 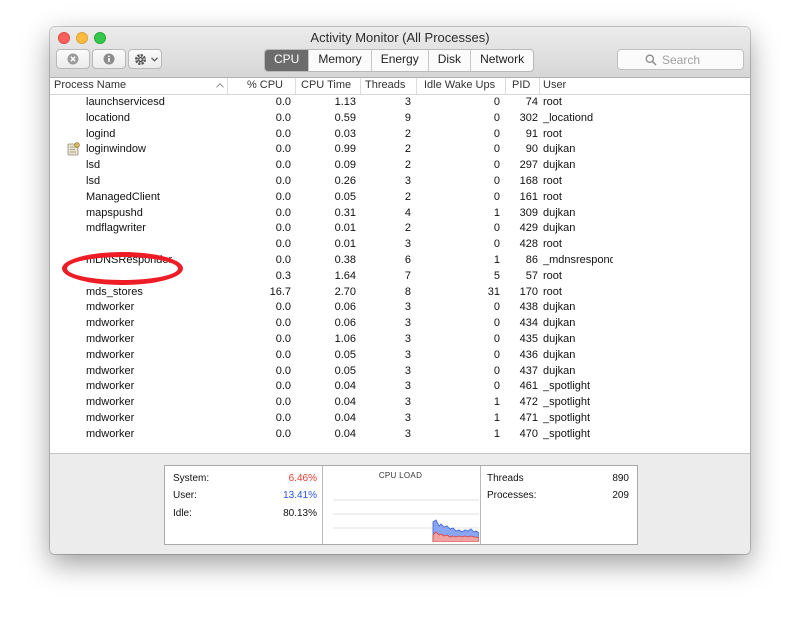 What do you see at coordinates (521, 85) in the screenshot?
I see `column-pid: PID` at bounding box center [521, 85].